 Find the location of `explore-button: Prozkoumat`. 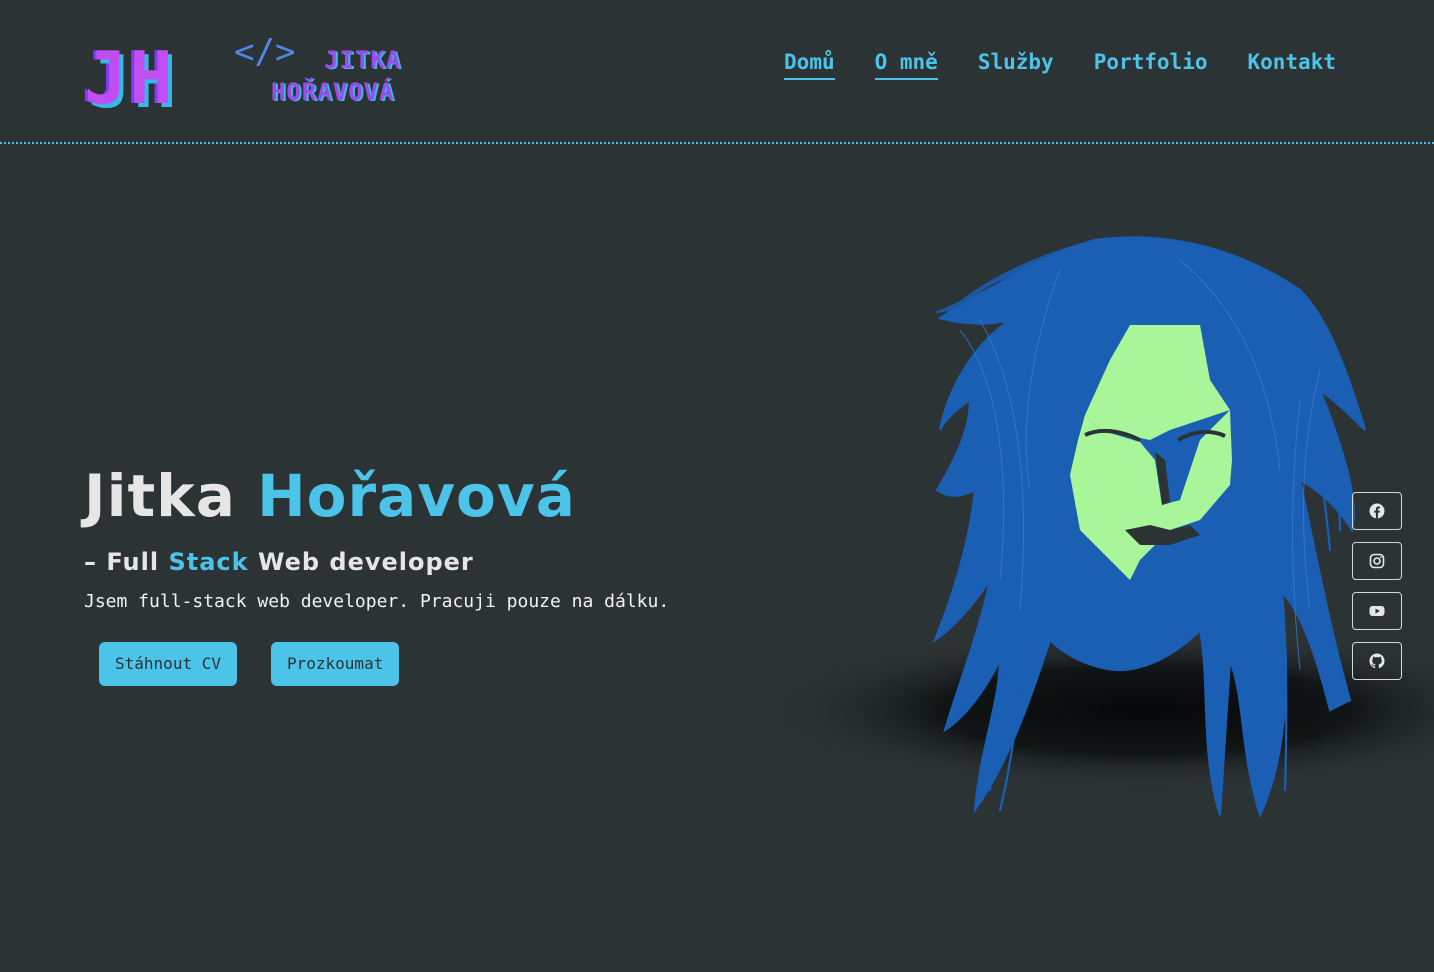

explore-button: Prozkoumat is located at coordinates (335, 664).